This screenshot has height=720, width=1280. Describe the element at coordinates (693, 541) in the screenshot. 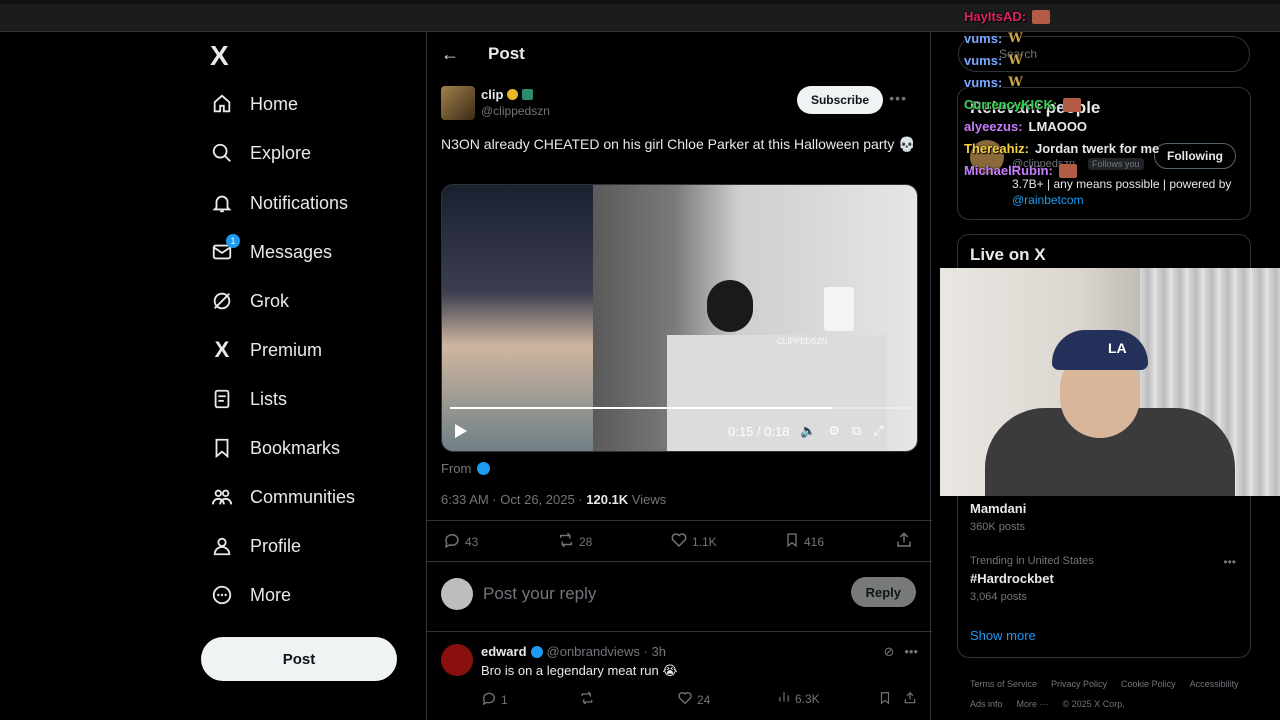

I see `like-action: 1.1K` at that location.